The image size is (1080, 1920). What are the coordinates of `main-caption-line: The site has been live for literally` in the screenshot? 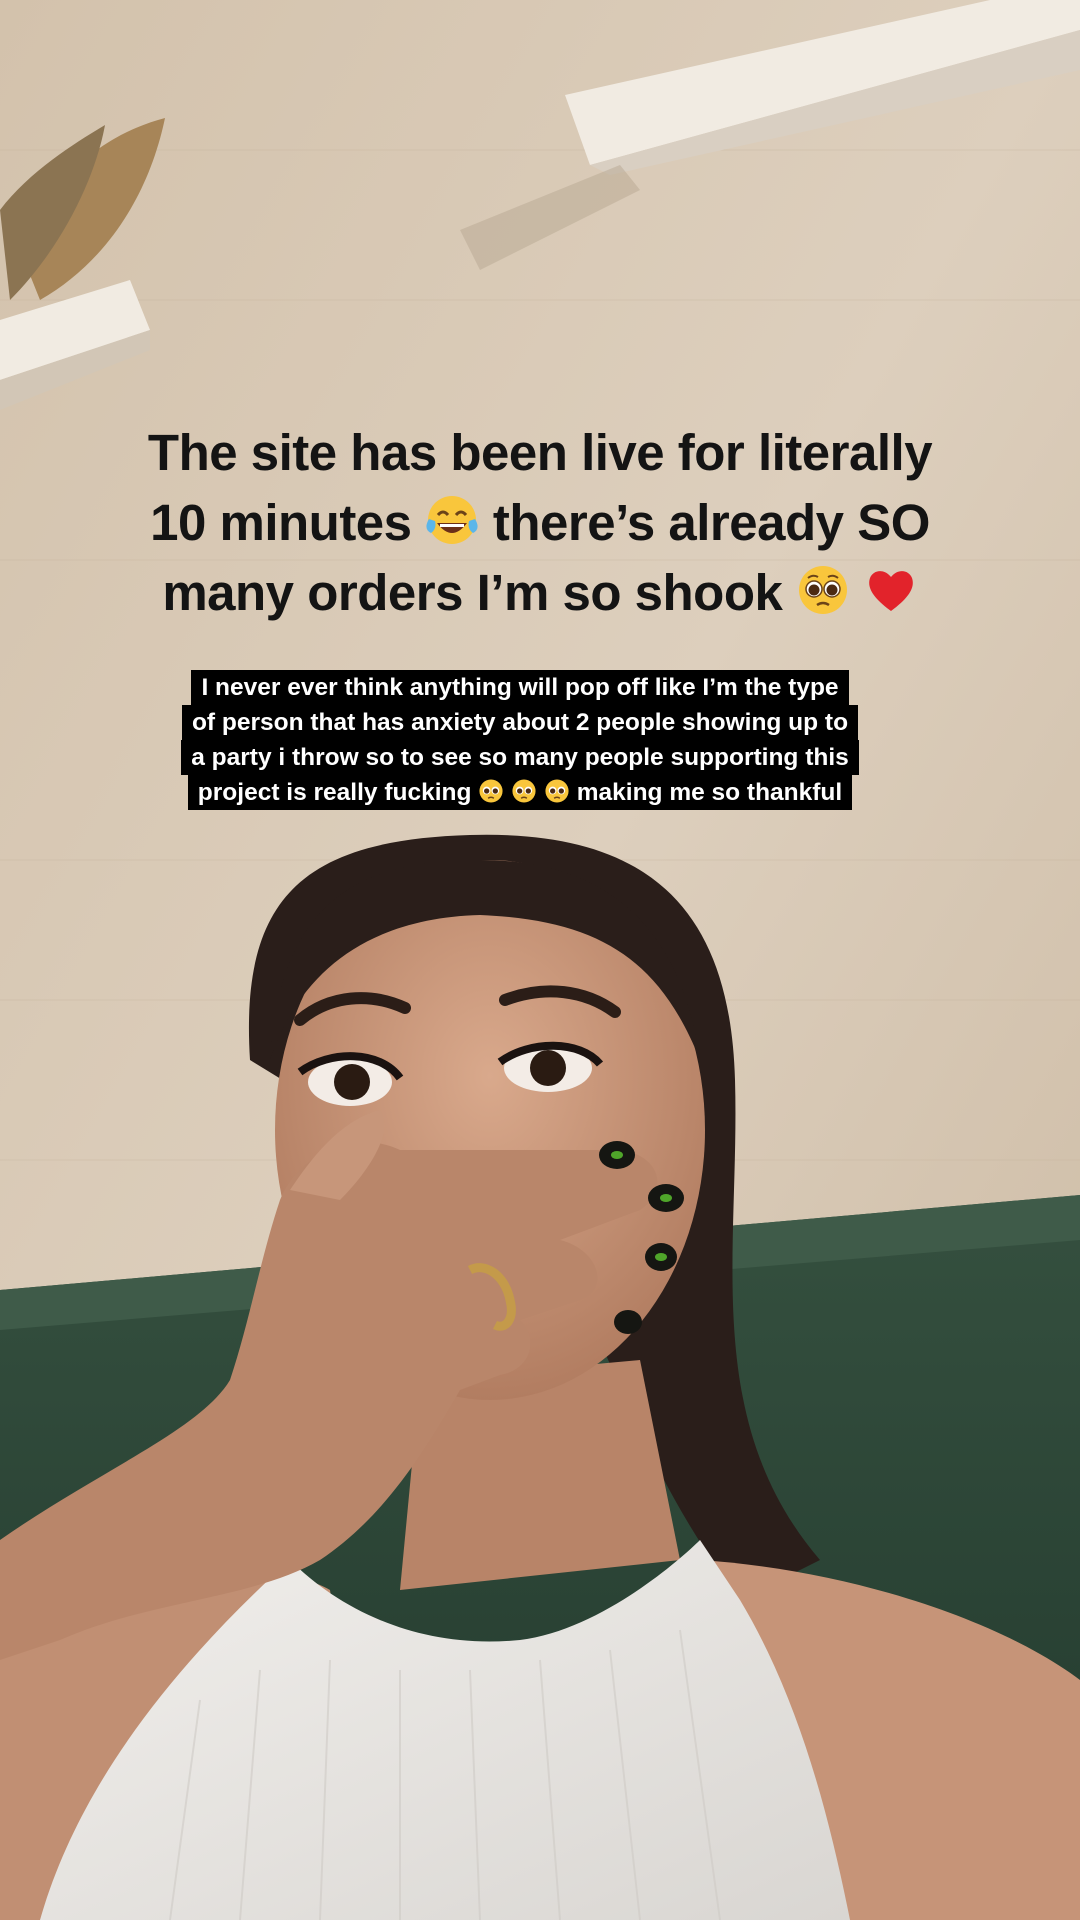 It's located at (540, 453).